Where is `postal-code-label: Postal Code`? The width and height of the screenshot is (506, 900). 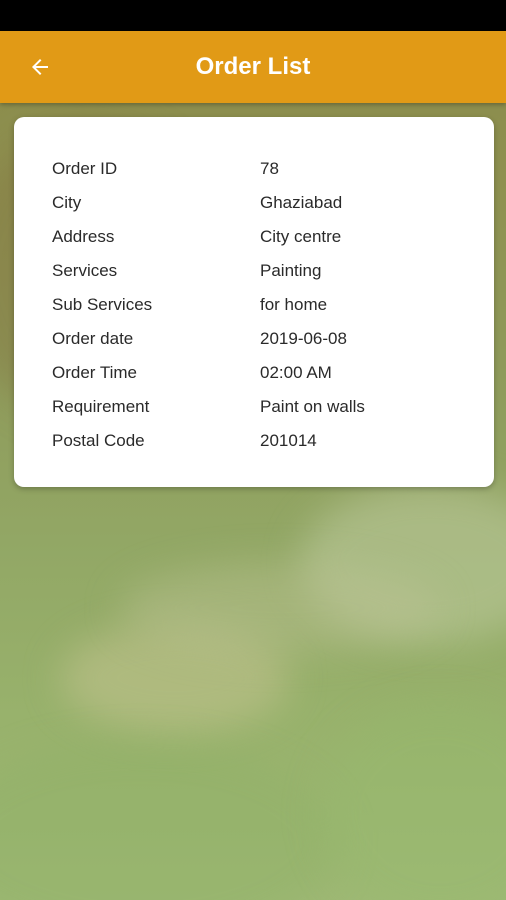 postal-code-label: Postal Code is located at coordinates (98, 440).